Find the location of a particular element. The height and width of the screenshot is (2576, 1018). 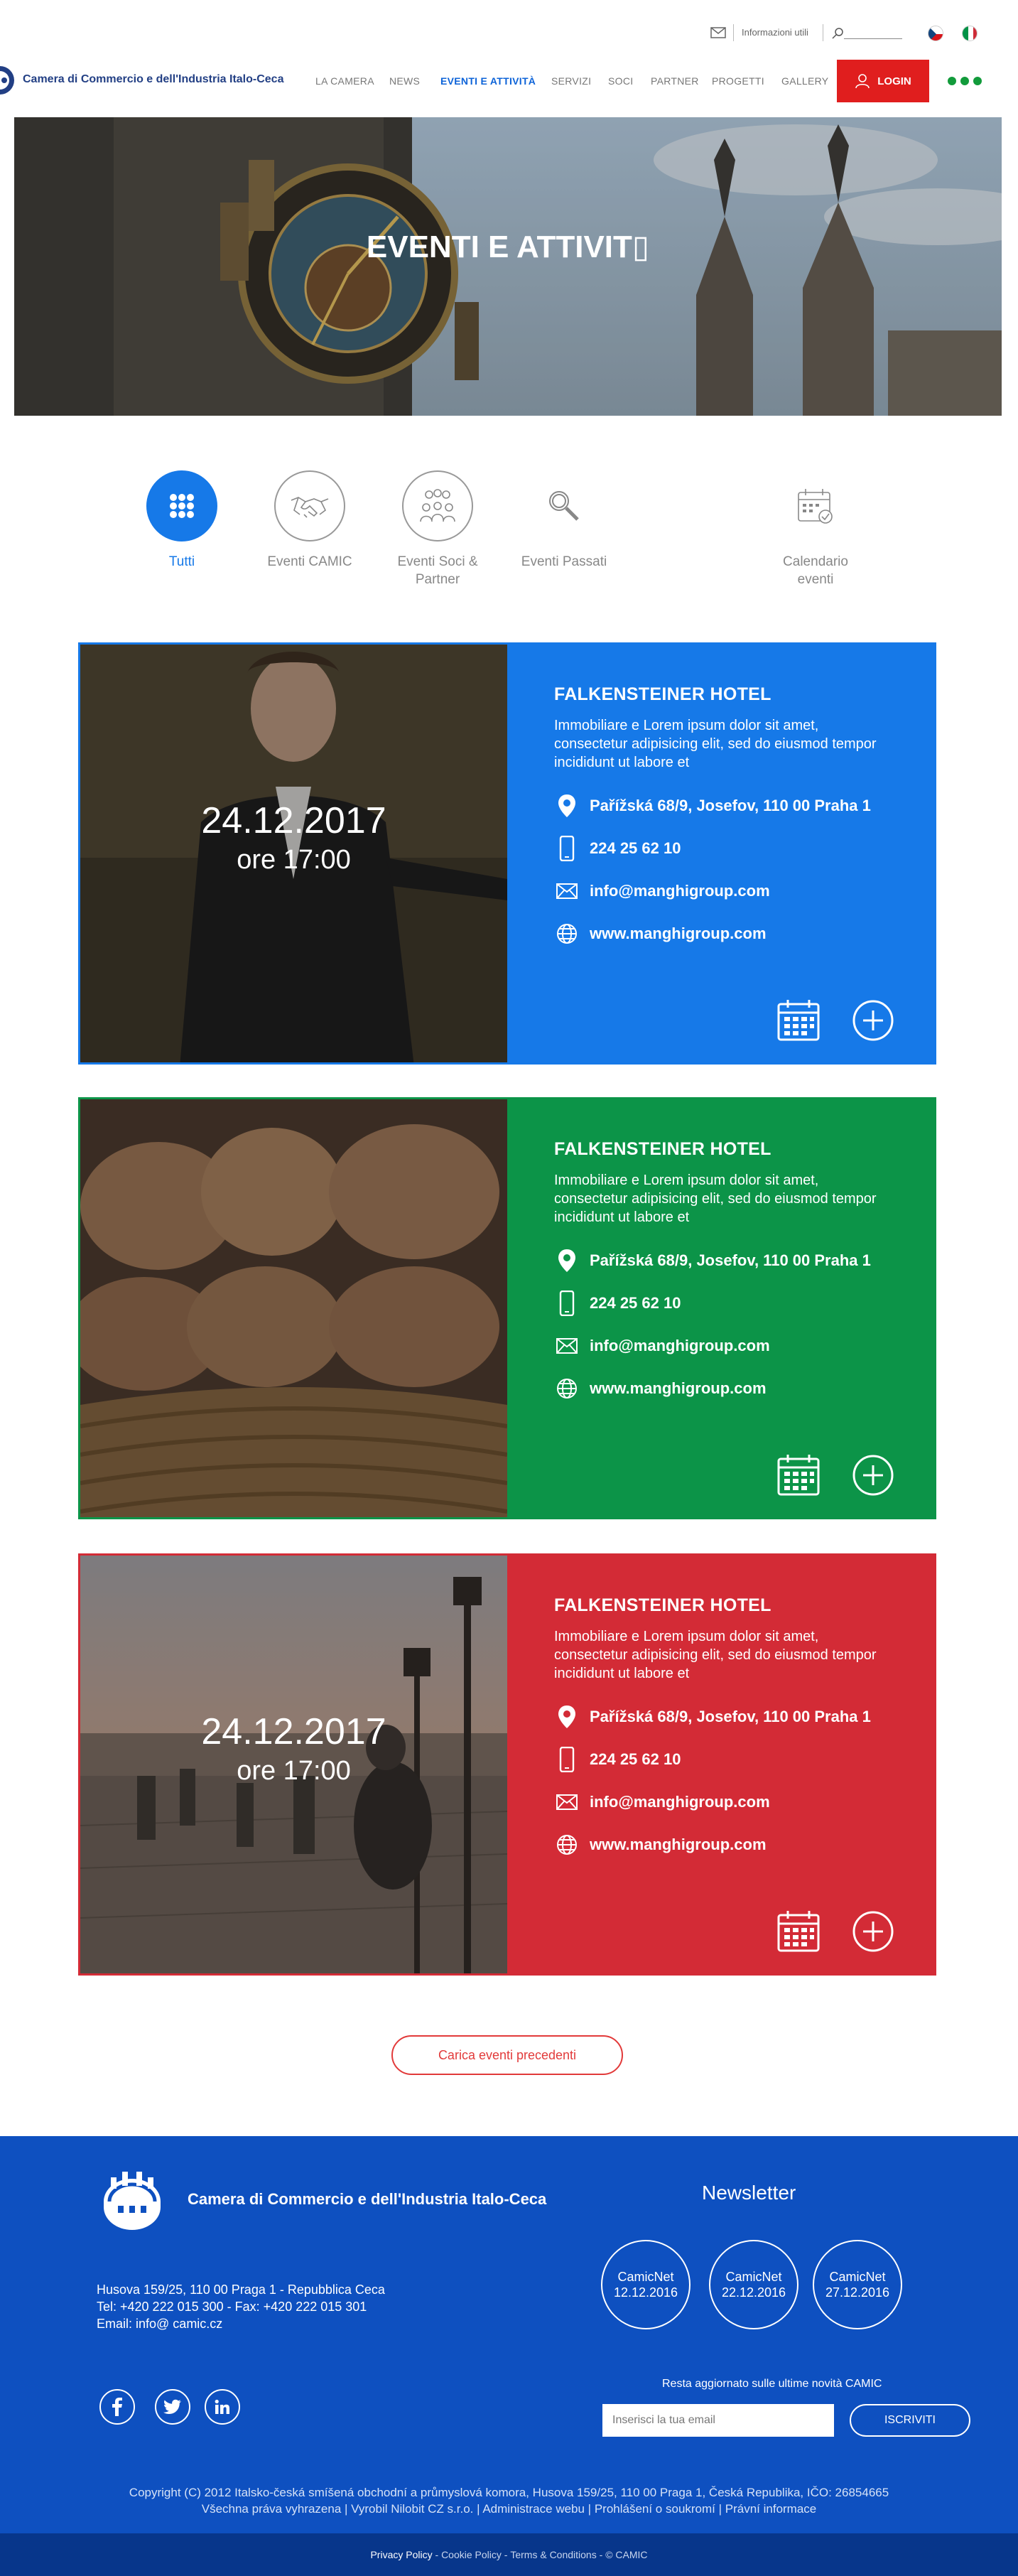

nav-progetti: PROGETTI is located at coordinates (738, 81).